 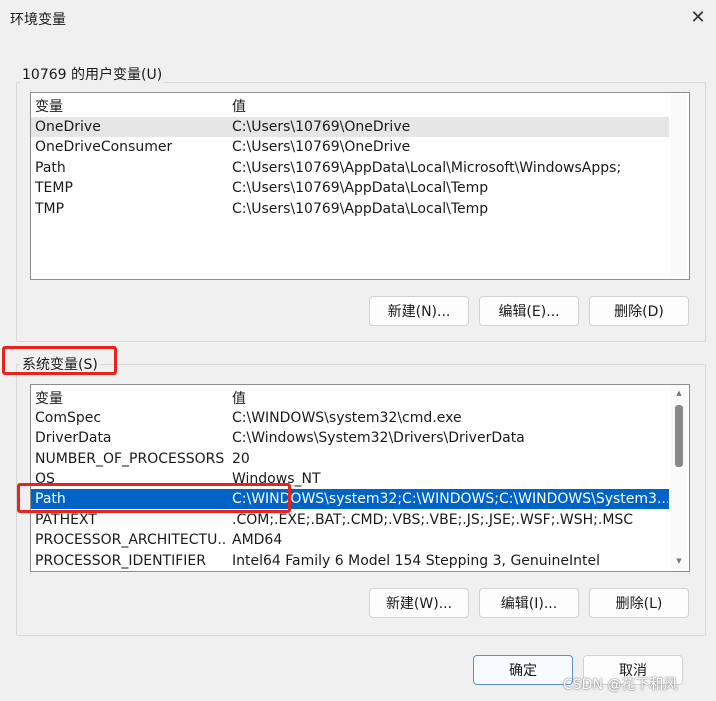 What do you see at coordinates (350, 459) in the screenshot?
I see `table-row: NUMBER_OF_PROCESSORS 20` at bounding box center [350, 459].